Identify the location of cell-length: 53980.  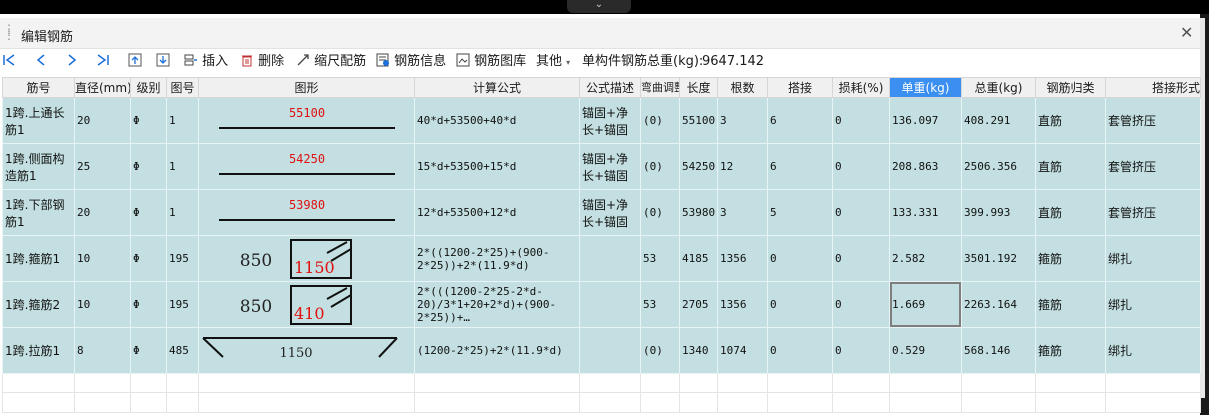
(698, 212).